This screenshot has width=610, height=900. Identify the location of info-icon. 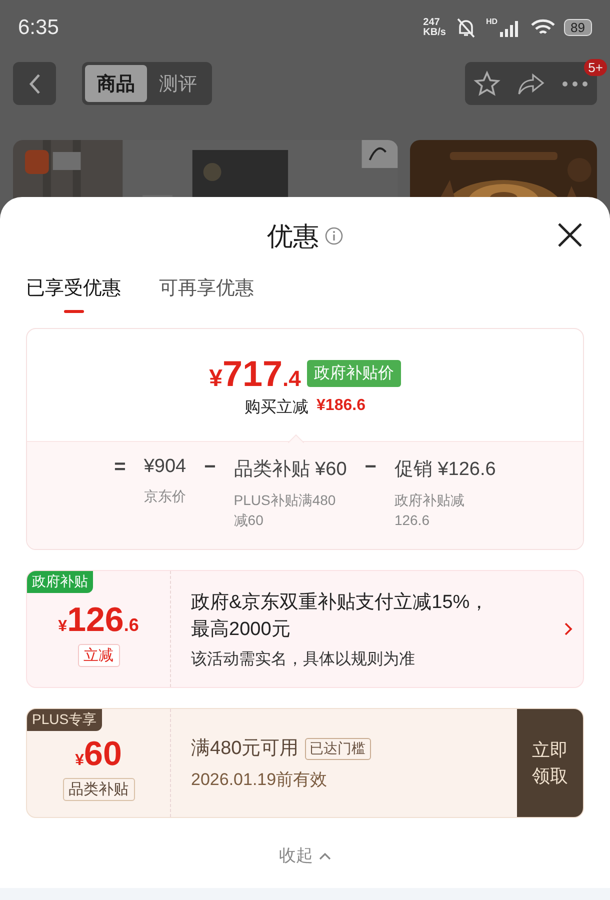
(334, 236).